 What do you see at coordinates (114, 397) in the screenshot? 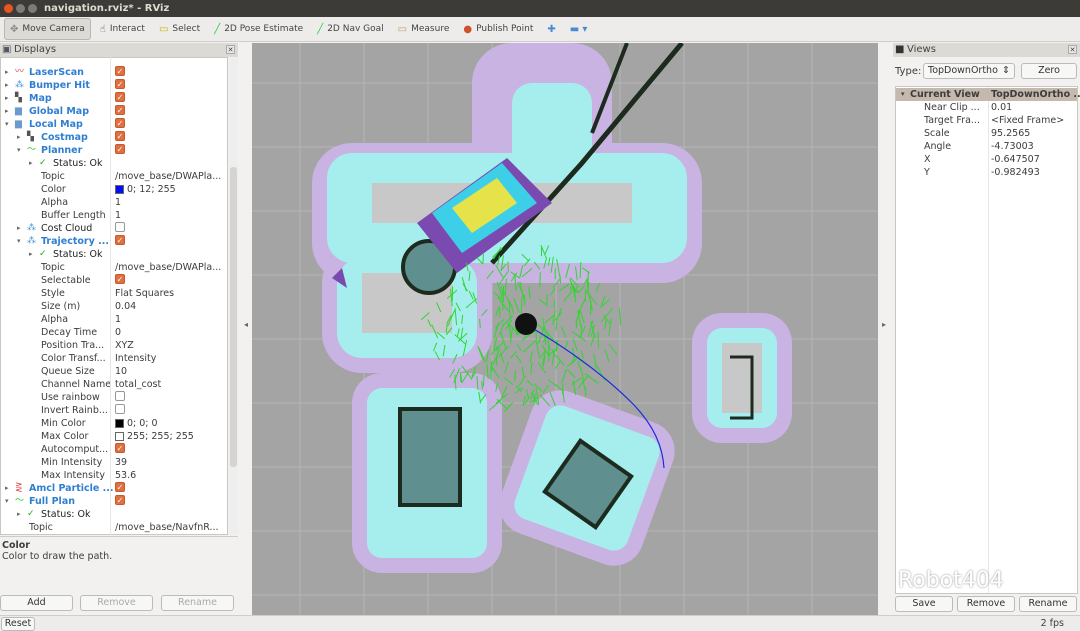
I see `tree-row: Use rainbow` at bounding box center [114, 397].